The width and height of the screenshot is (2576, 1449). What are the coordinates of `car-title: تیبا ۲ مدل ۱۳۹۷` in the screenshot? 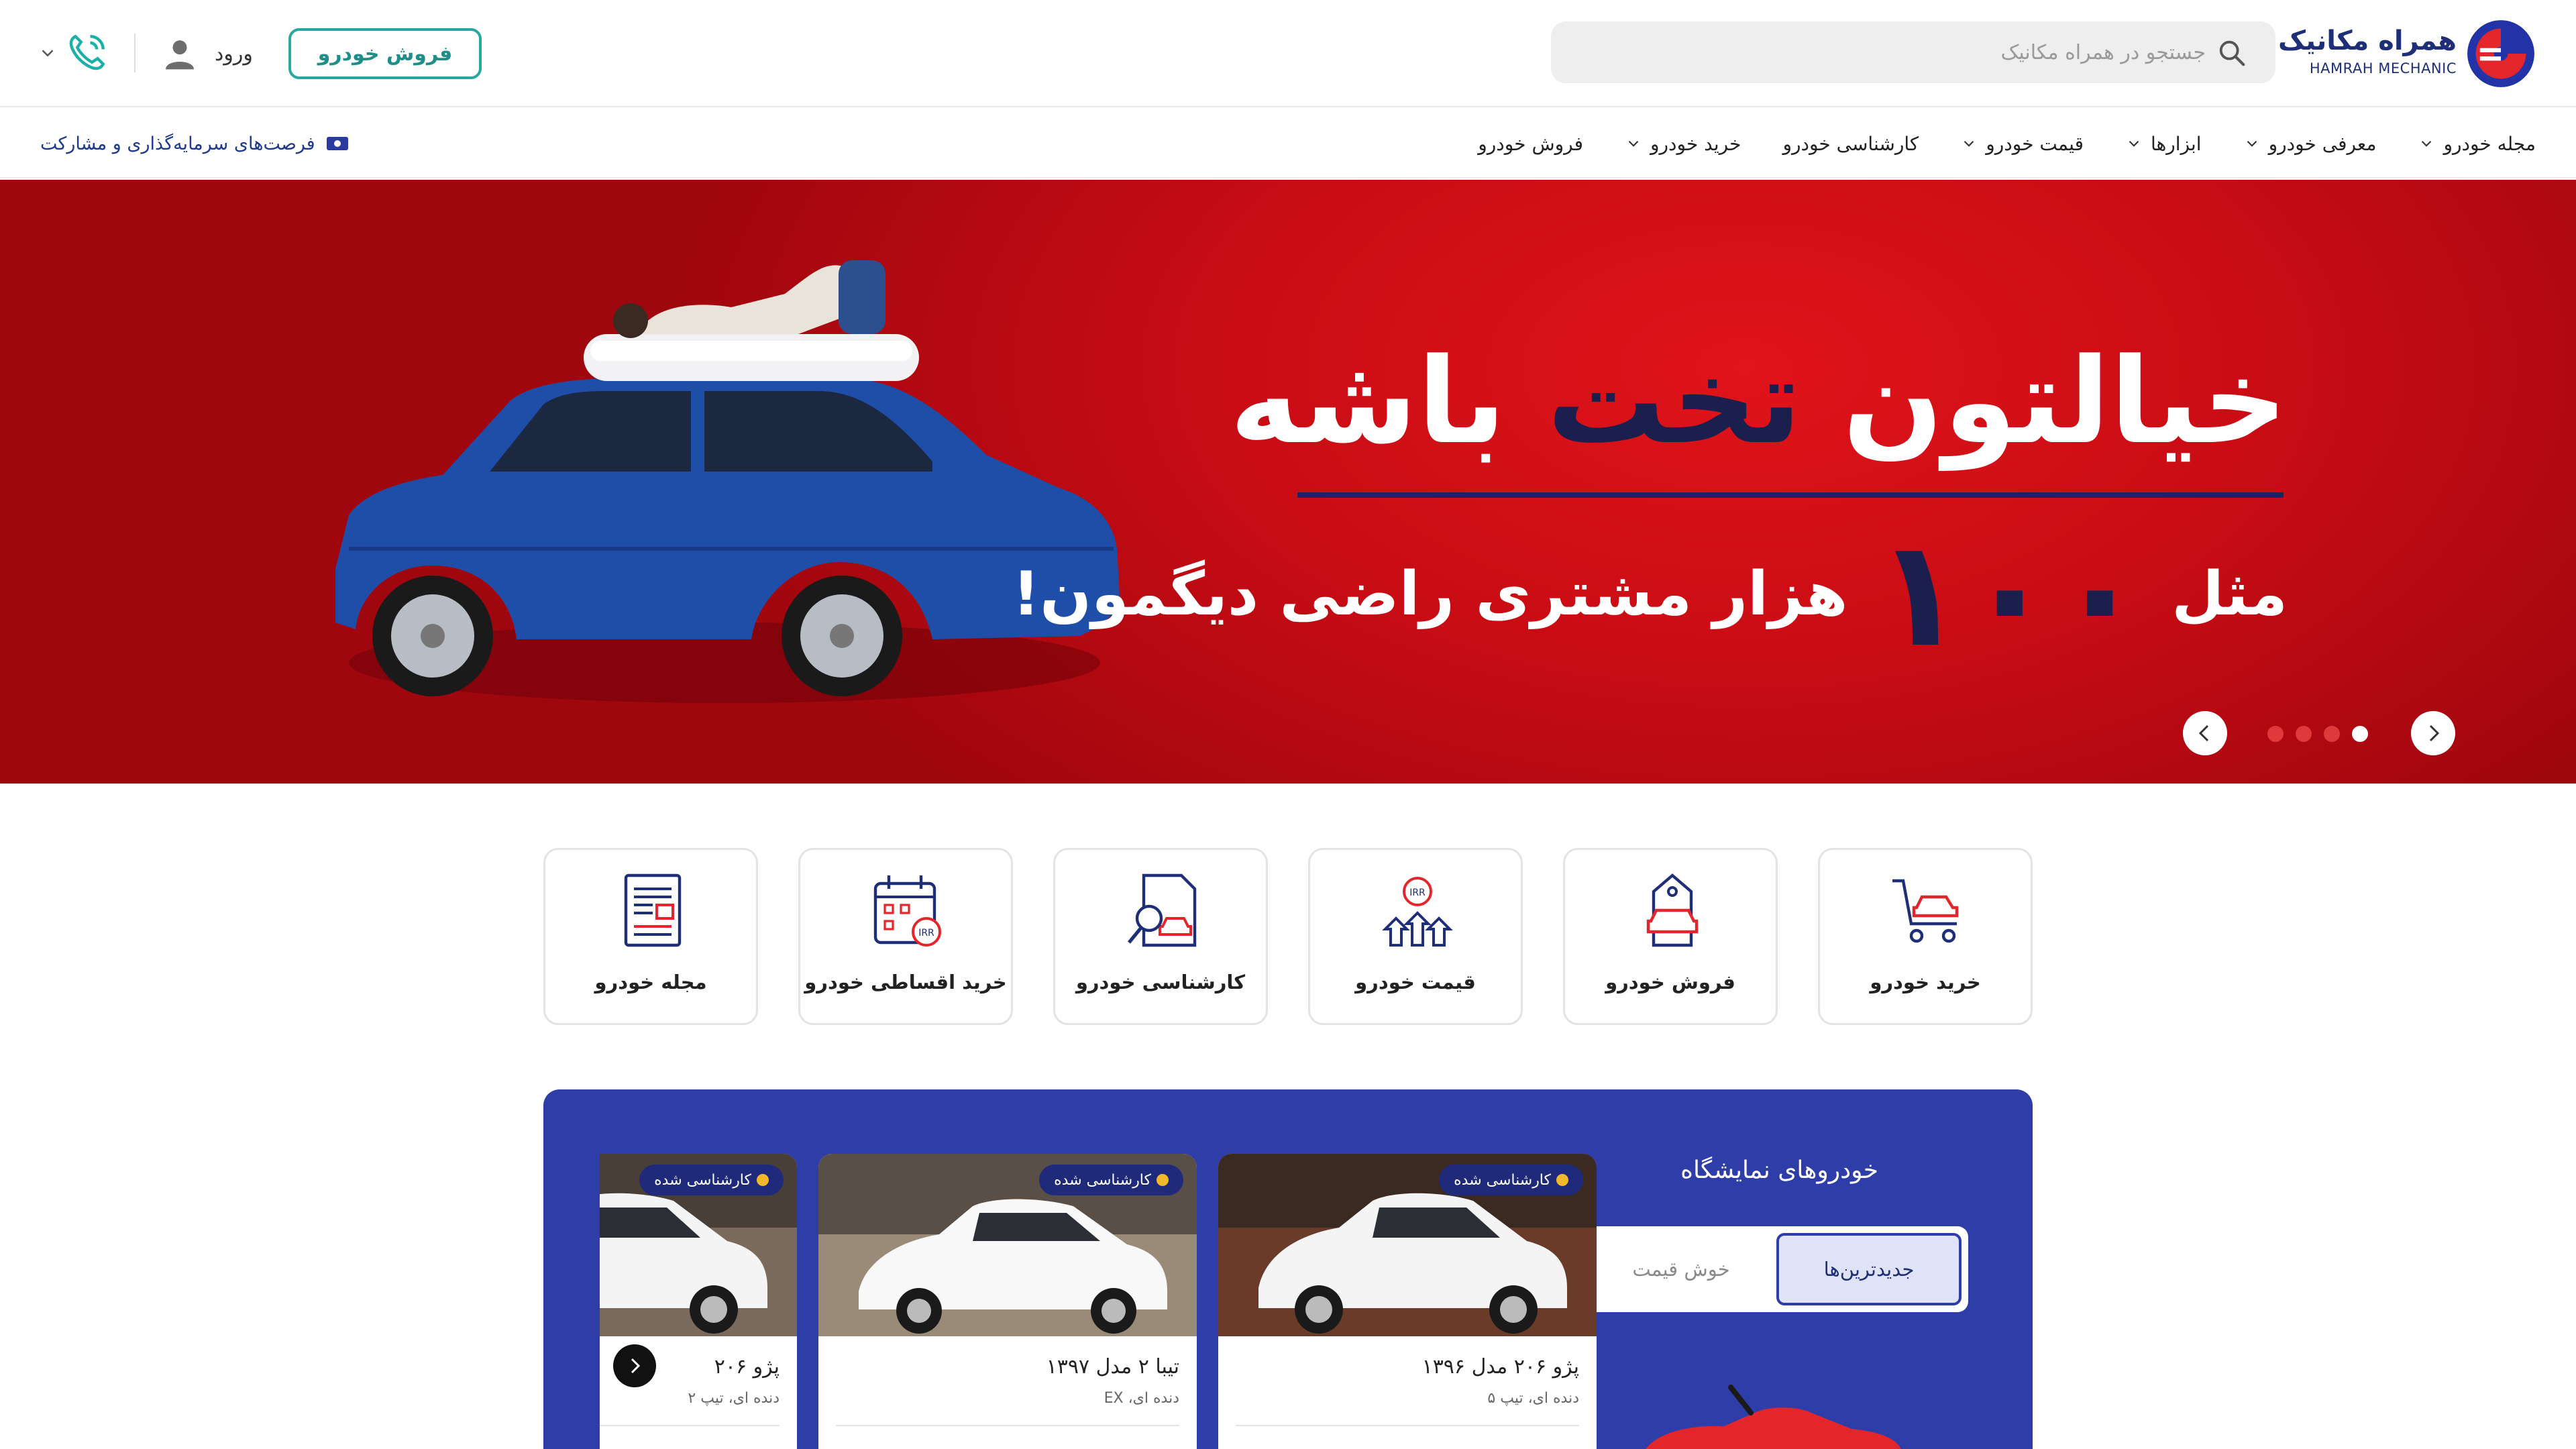 It's located at (1112, 1367).